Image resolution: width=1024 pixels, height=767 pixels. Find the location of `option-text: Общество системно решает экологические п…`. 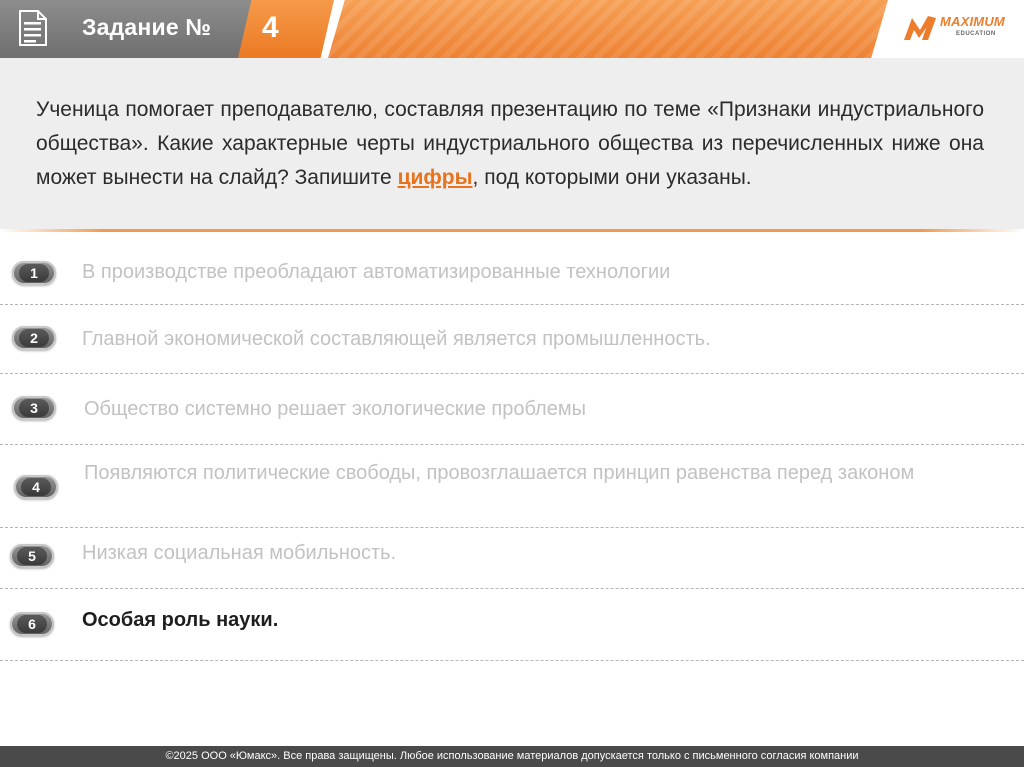

option-text: Общество системно решает экологические п… is located at coordinates (335, 409).